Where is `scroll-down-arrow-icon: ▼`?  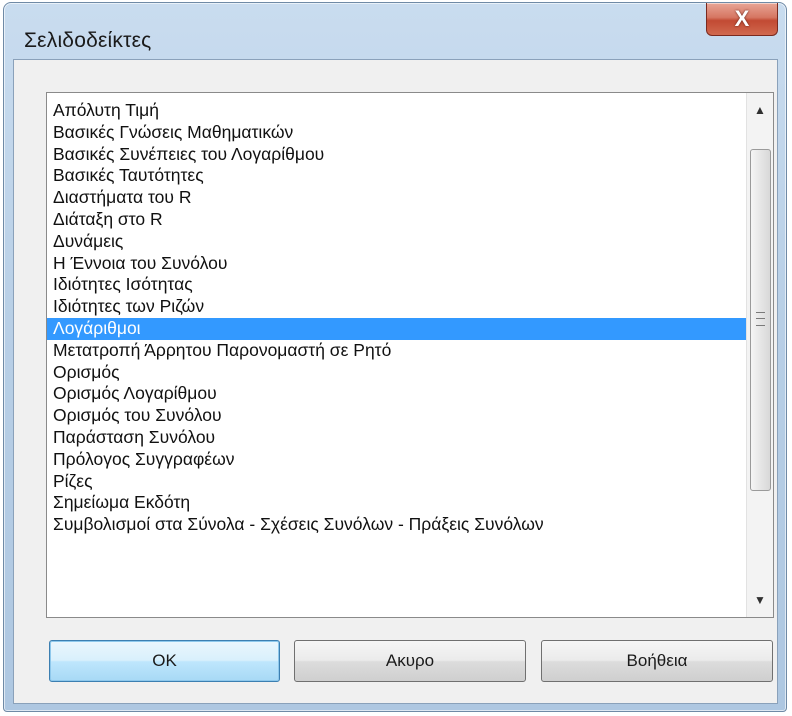 scroll-down-arrow-icon: ▼ is located at coordinates (760, 600).